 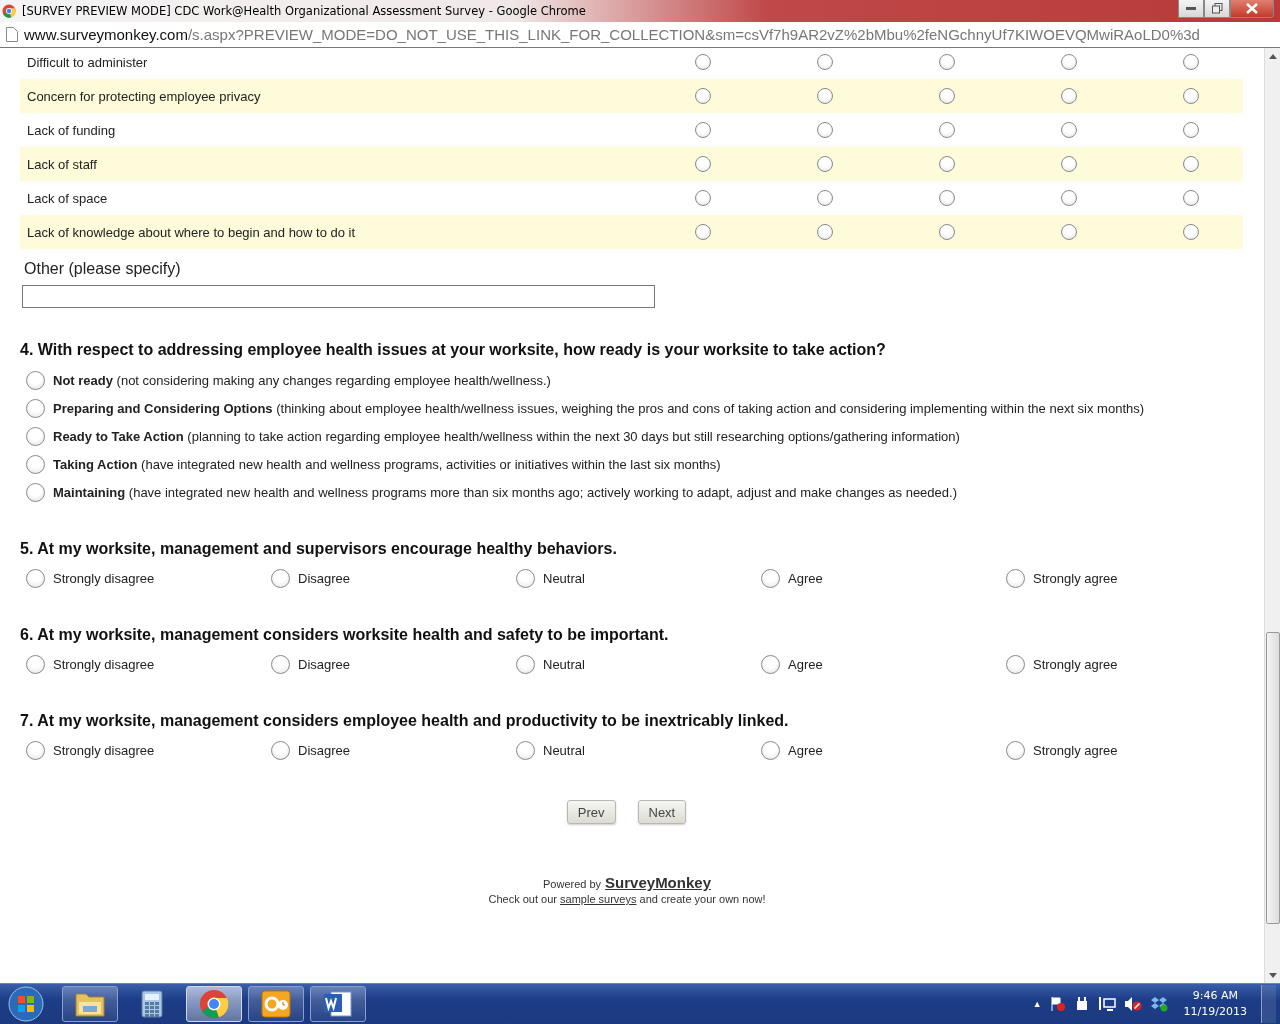 I want to click on minimize-button, so click(x=1191, y=9).